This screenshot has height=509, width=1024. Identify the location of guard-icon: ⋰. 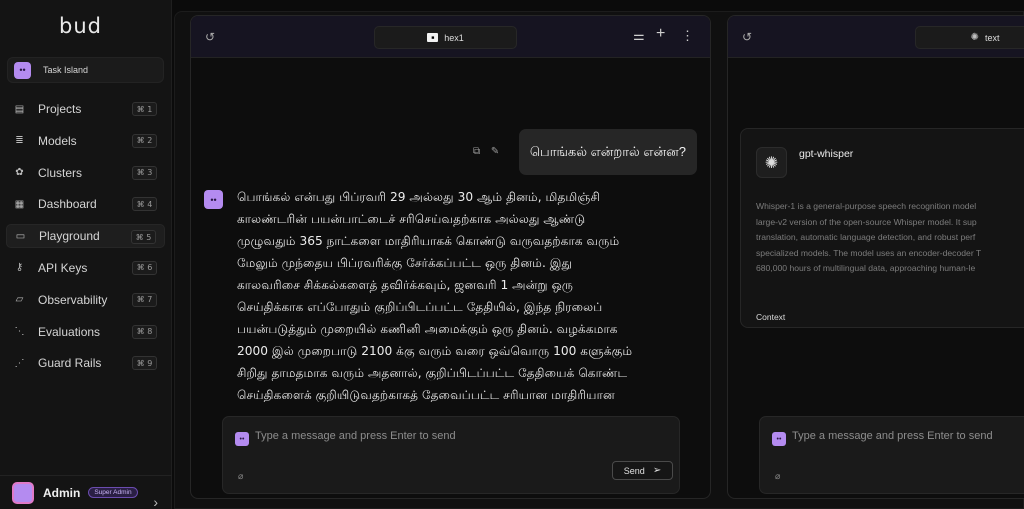
(19, 363).